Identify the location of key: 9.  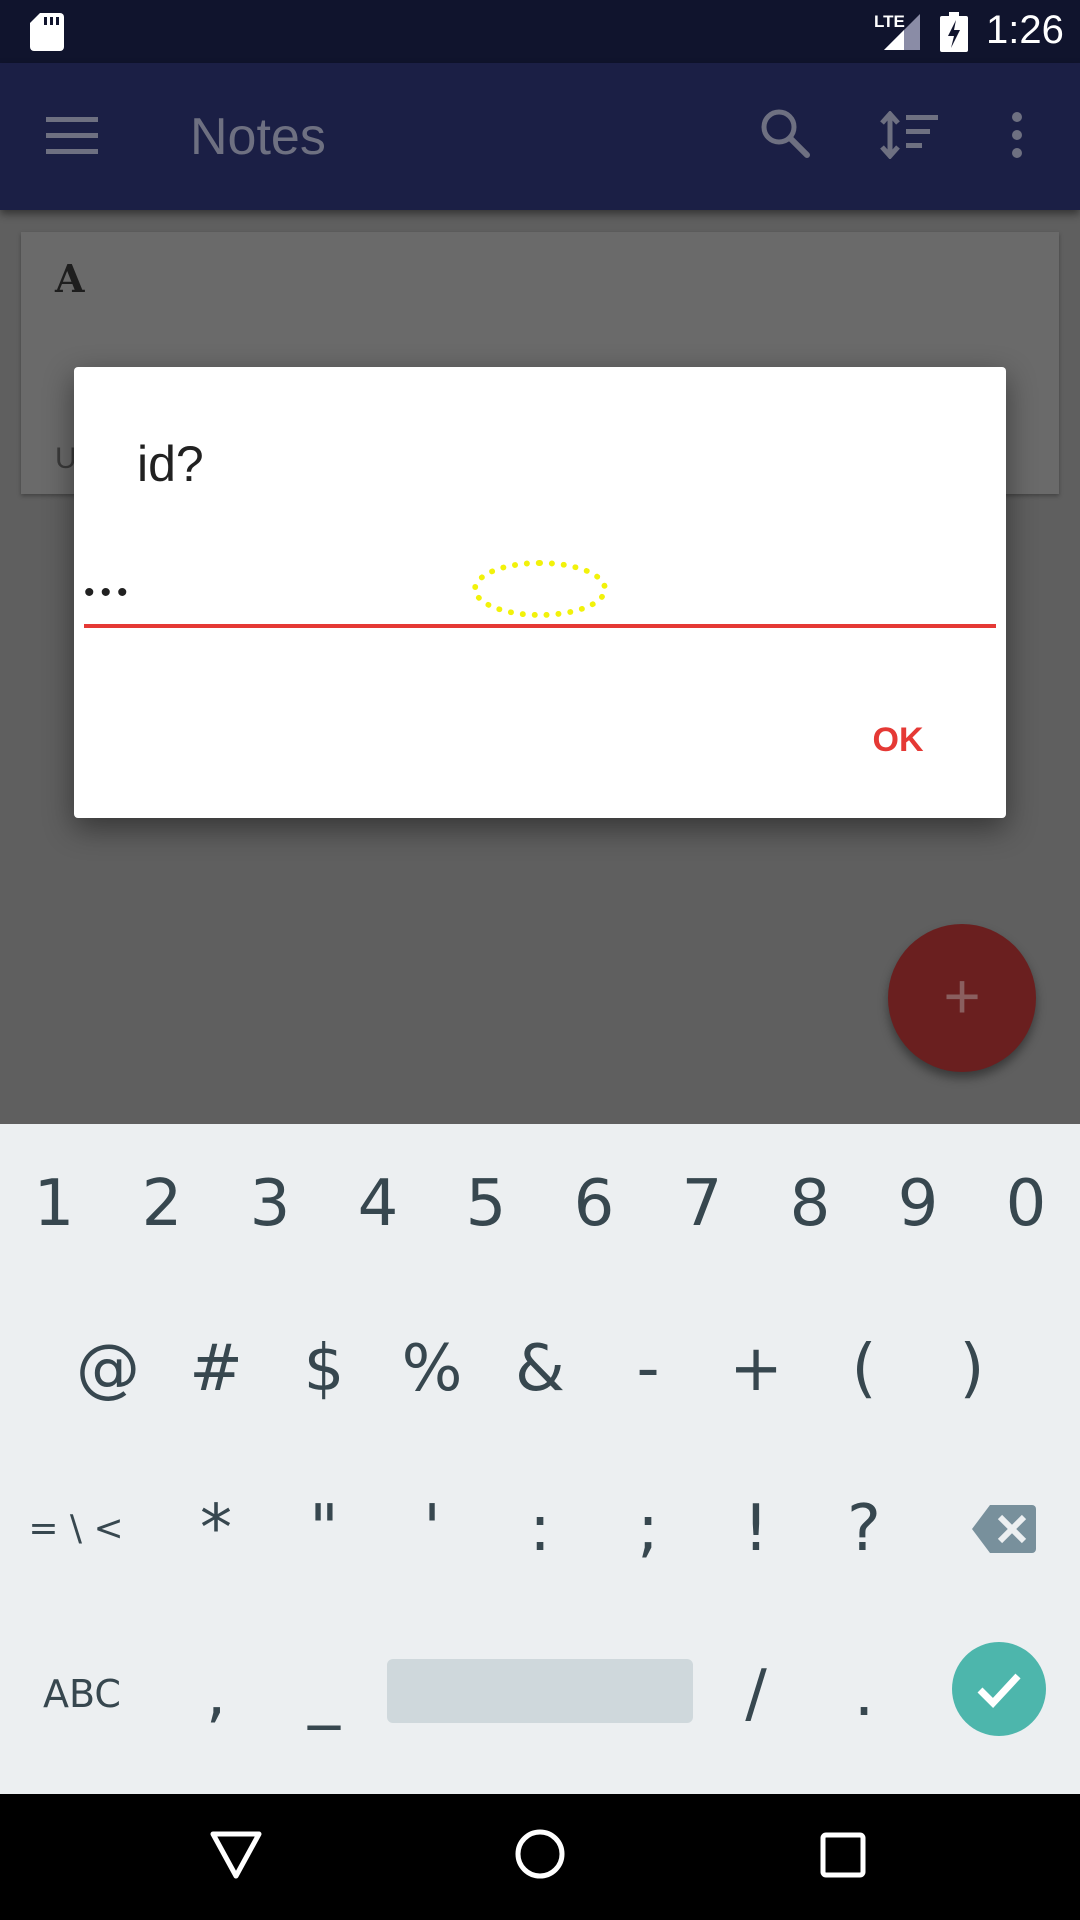
(918, 1204).